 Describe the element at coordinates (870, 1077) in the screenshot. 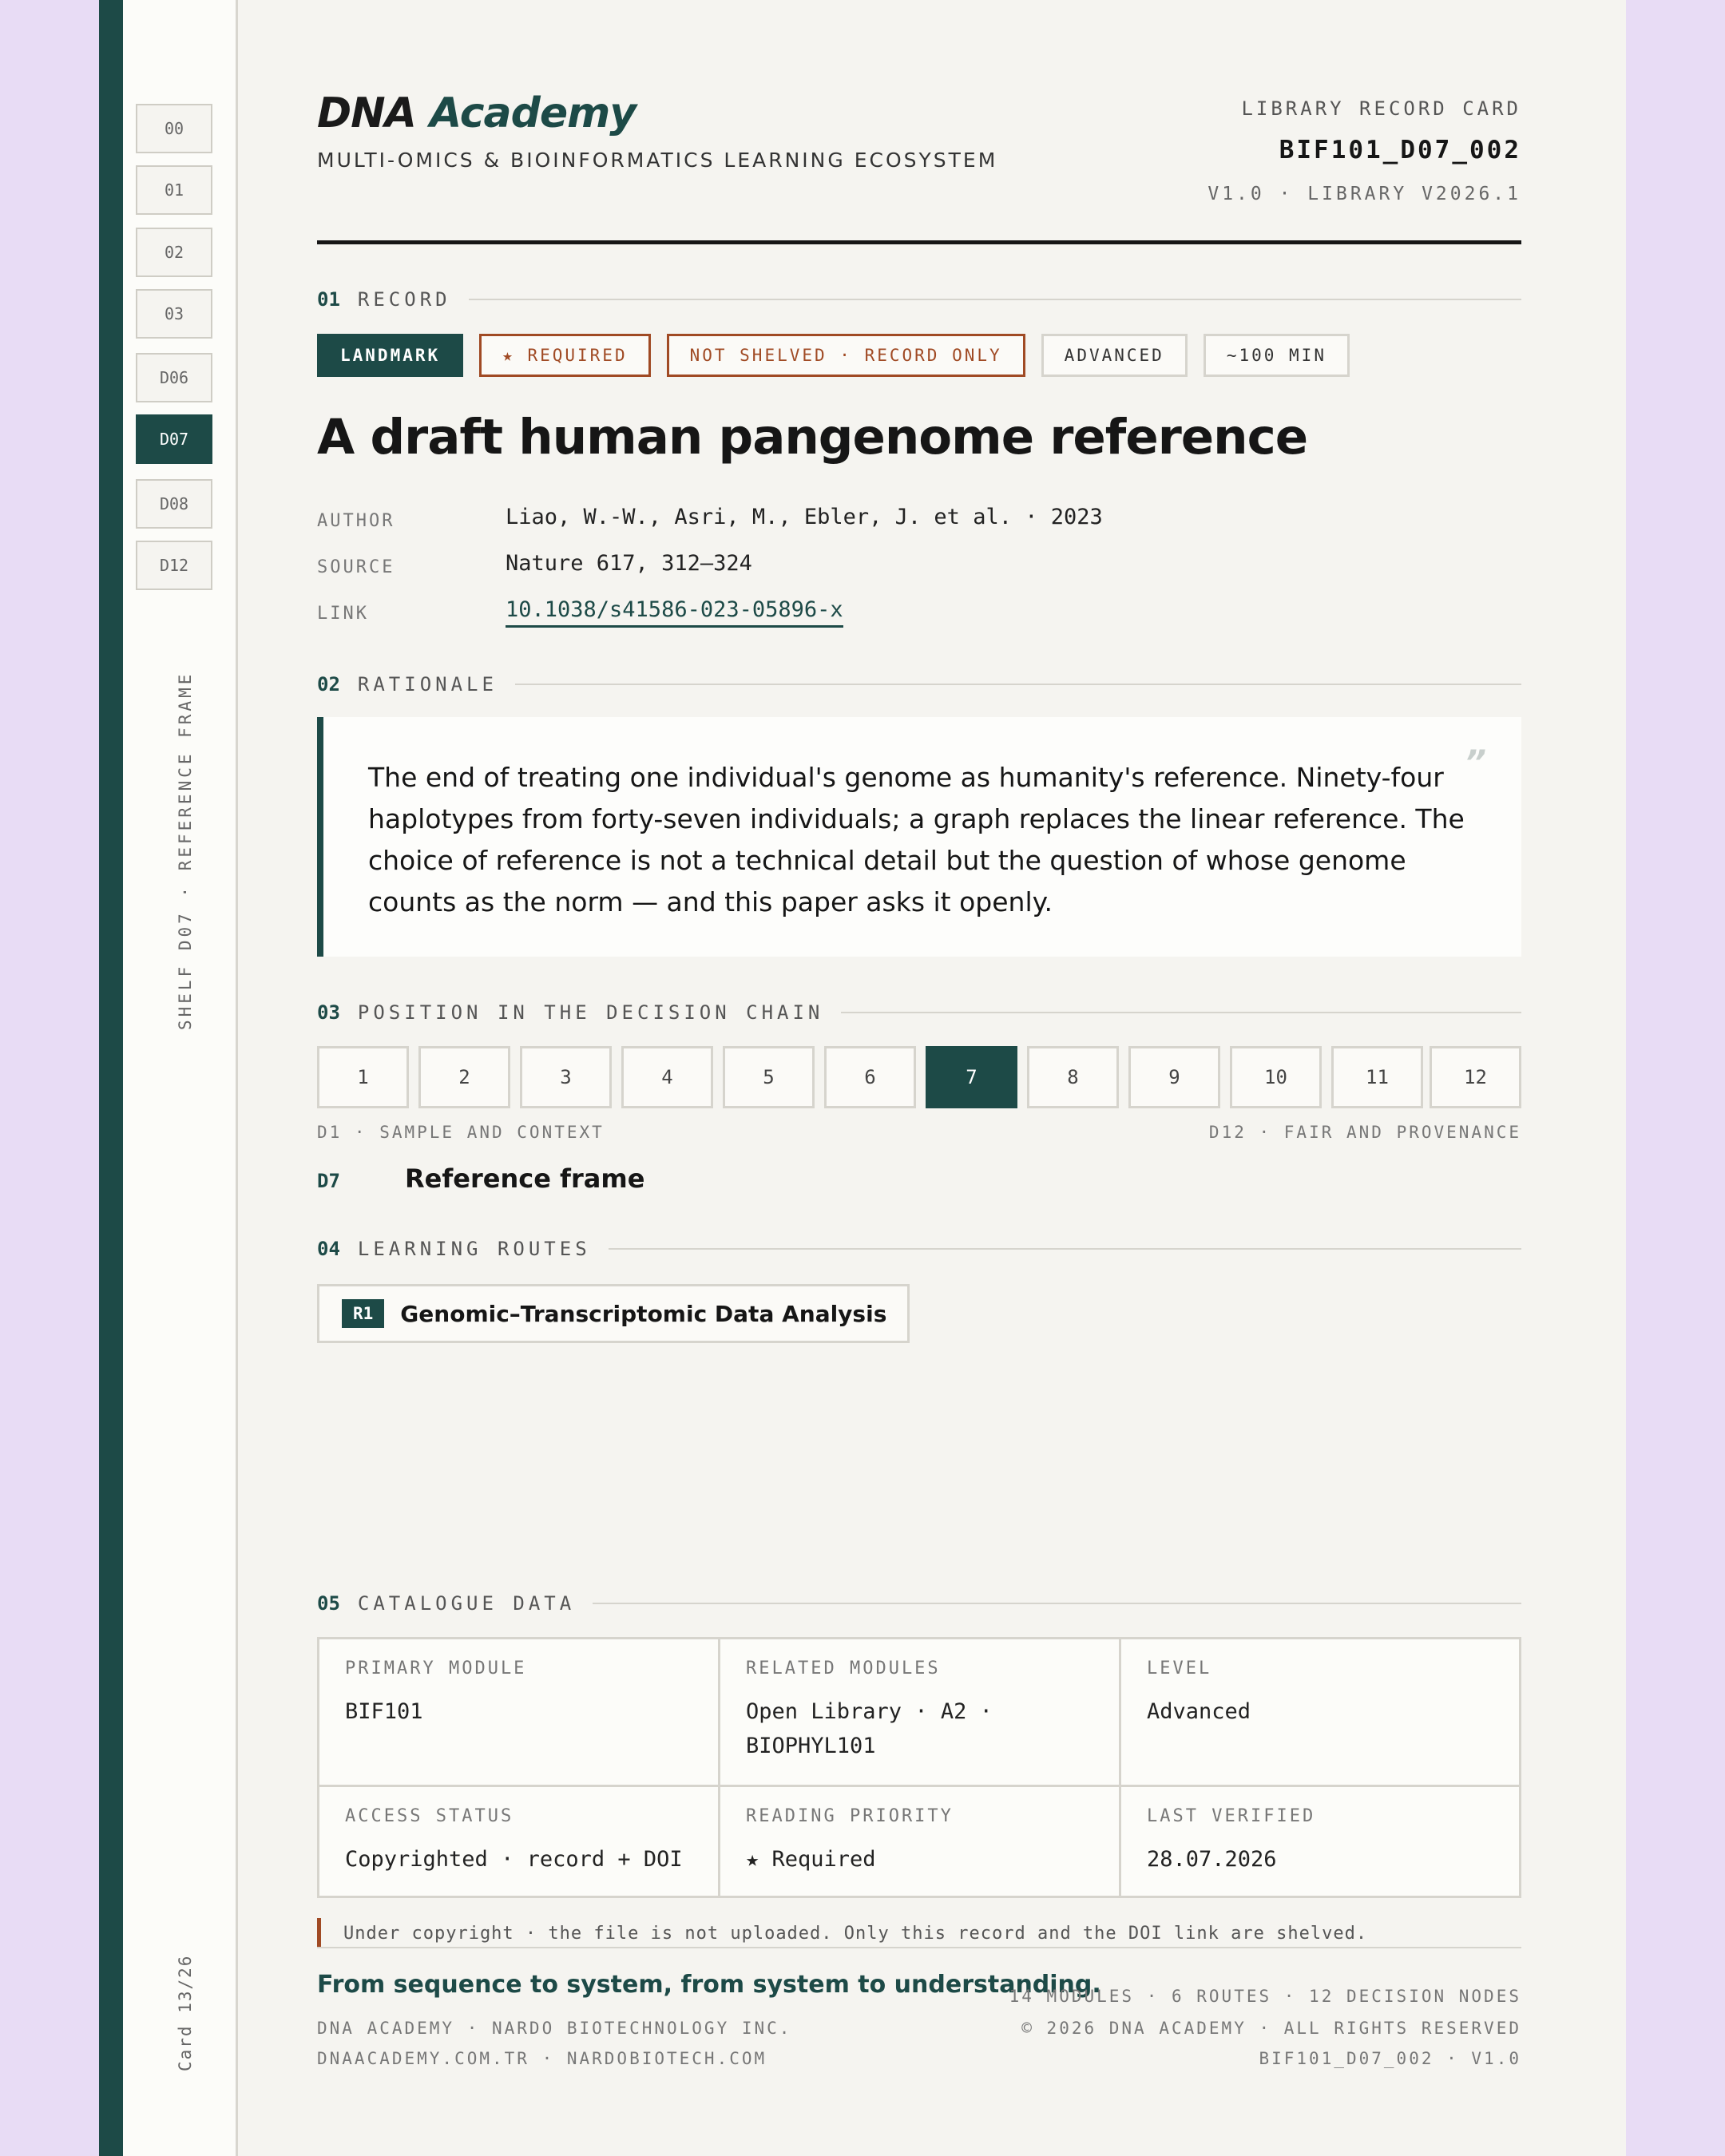

I see `chain-node-6: 6` at that location.